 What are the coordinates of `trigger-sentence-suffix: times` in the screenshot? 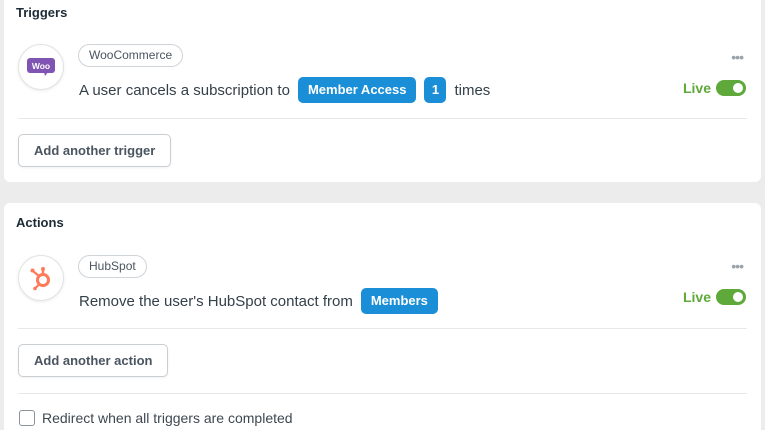 It's located at (472, 90).